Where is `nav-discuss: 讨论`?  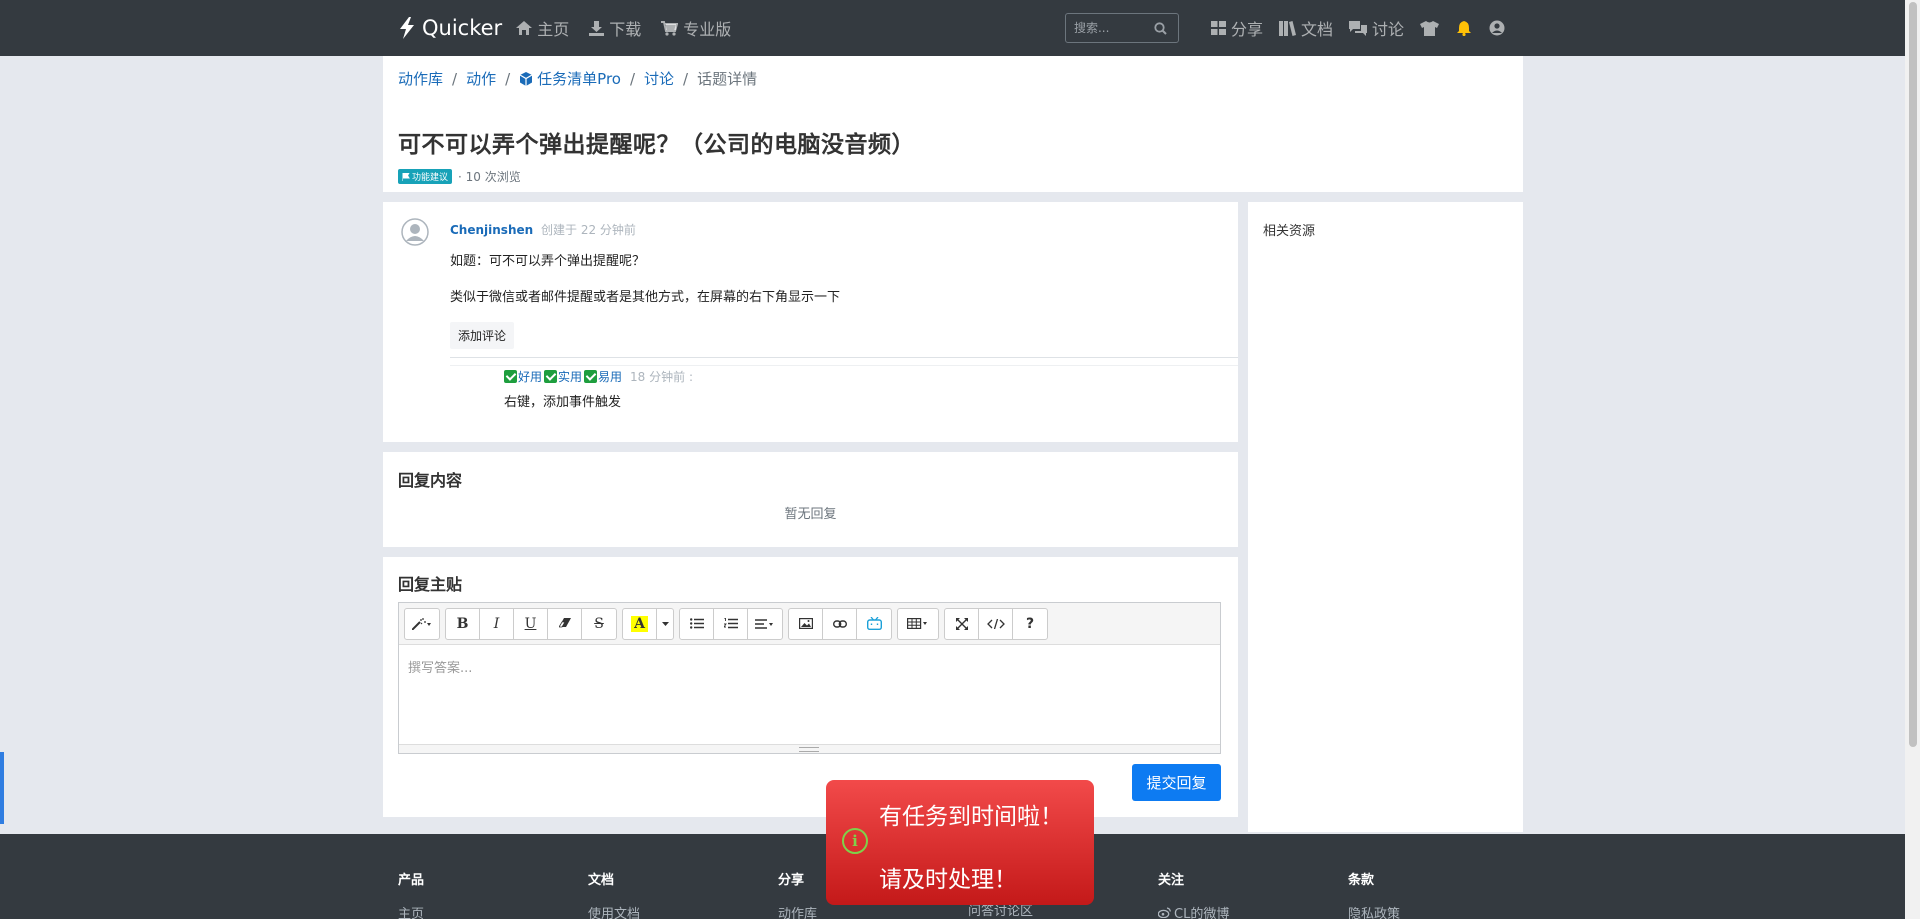
nav-discuss: 讨论 is located at coordinates (1376, 28).